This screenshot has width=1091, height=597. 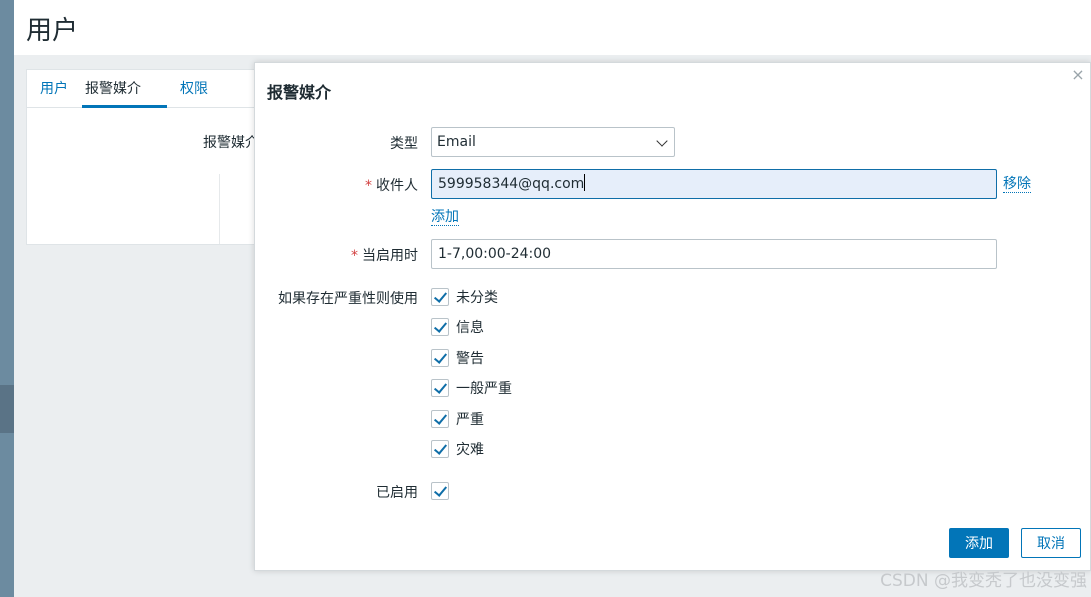 I want to click on severity-row-high: 严重, so click(x=457, y=419).